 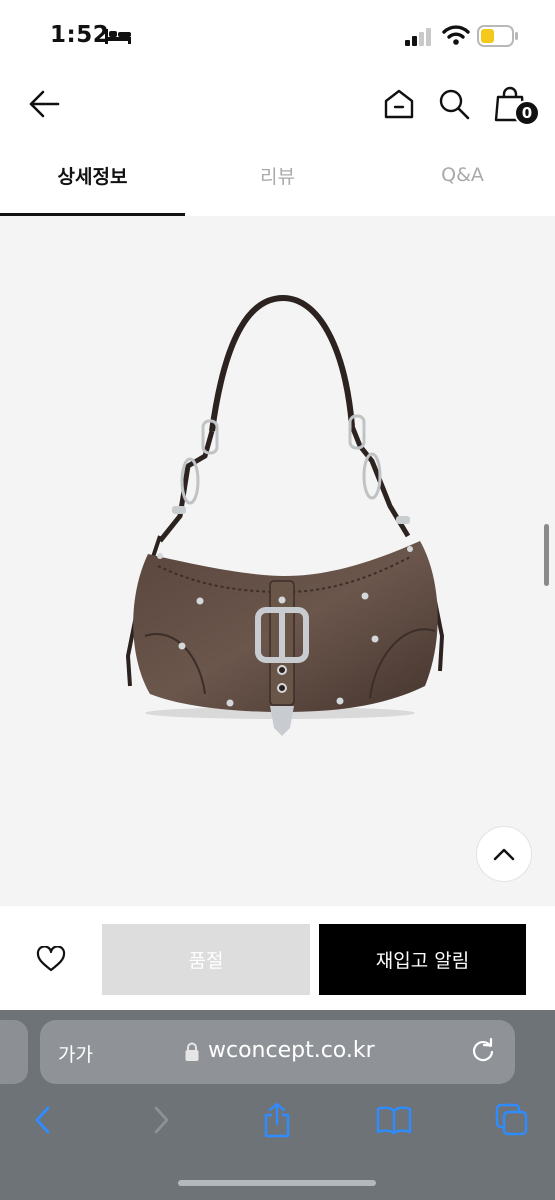 I want to click on tab-qna: Q&A, so click(x=462, y=178).